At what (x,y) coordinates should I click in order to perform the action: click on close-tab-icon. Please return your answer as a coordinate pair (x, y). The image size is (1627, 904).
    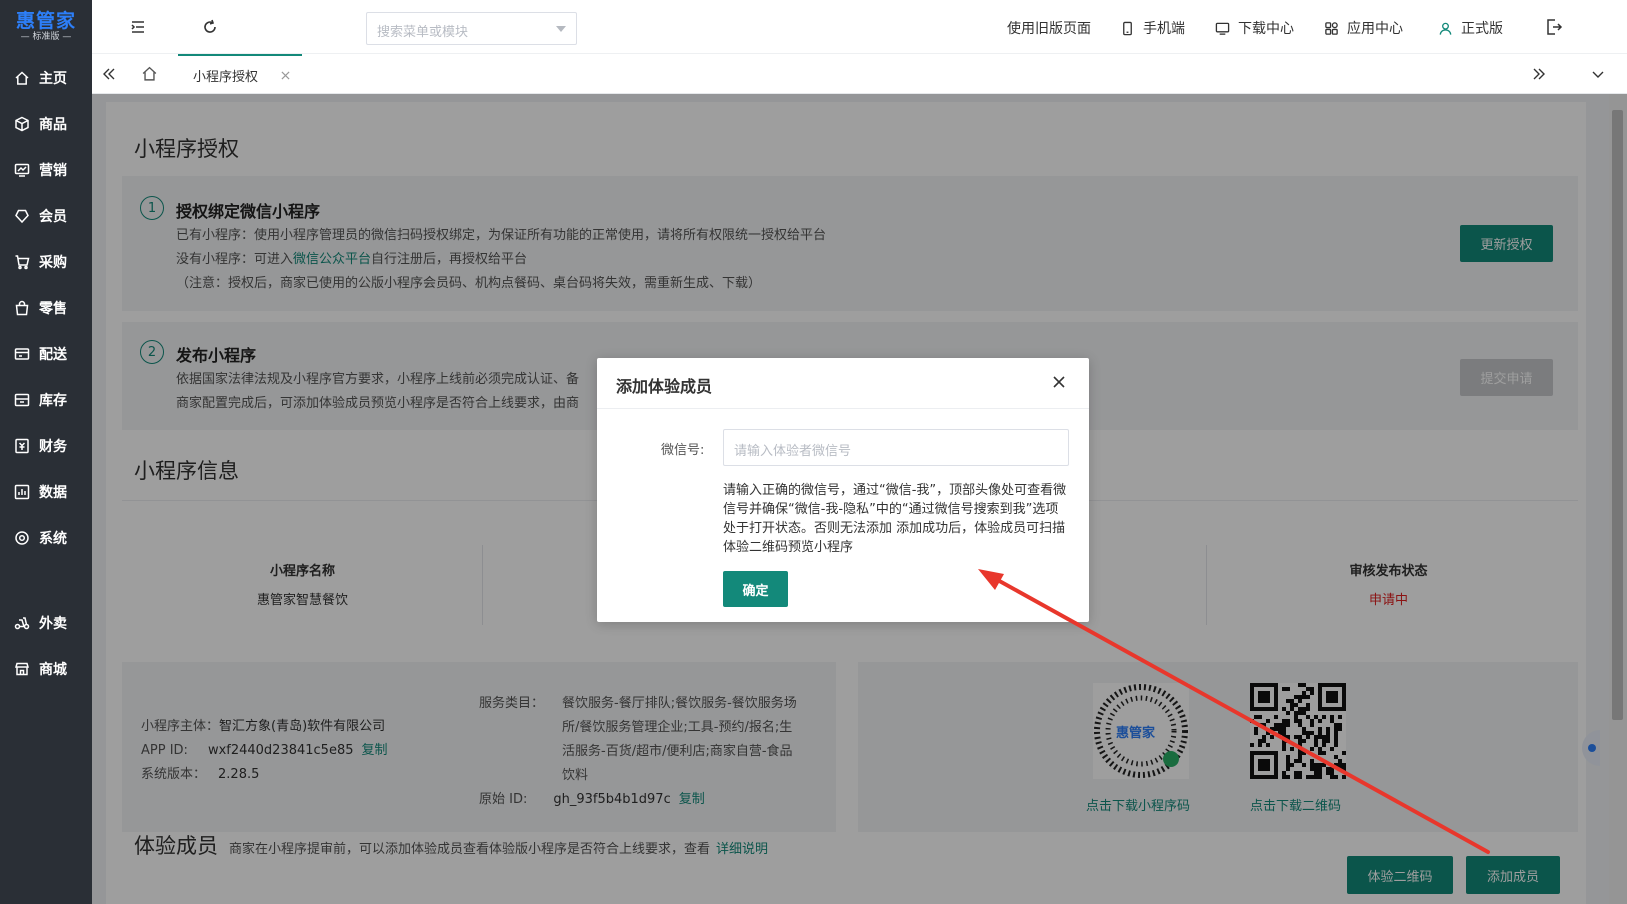
    Looking at the image, I should click on (285, 75).